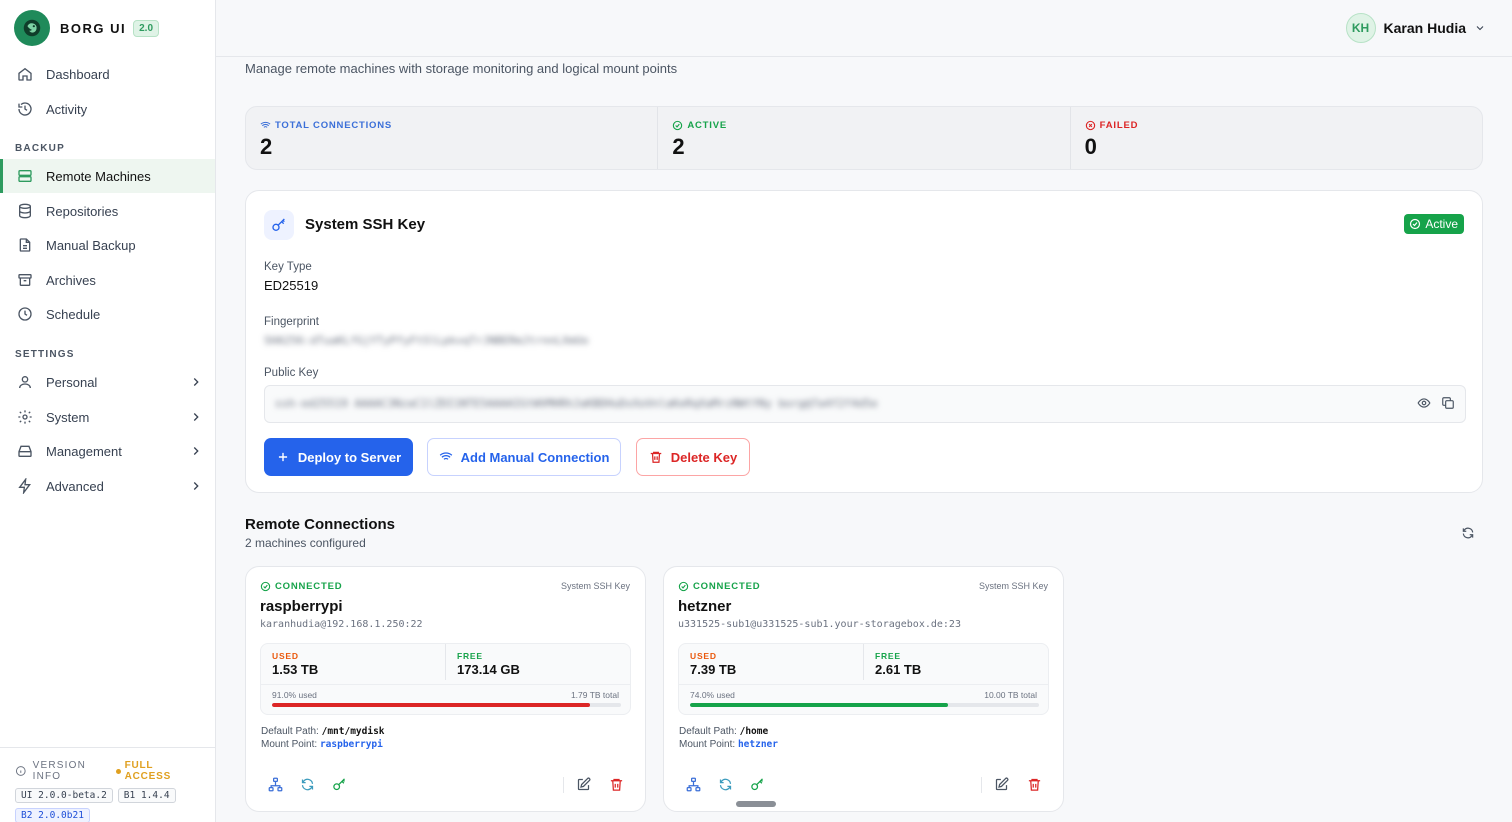  What do you see at coordinates (452, 138) in the screenshot?
I see `stat-total-connections: TOTAL CONNECTIONS 2` at bounding box center [452, 138].